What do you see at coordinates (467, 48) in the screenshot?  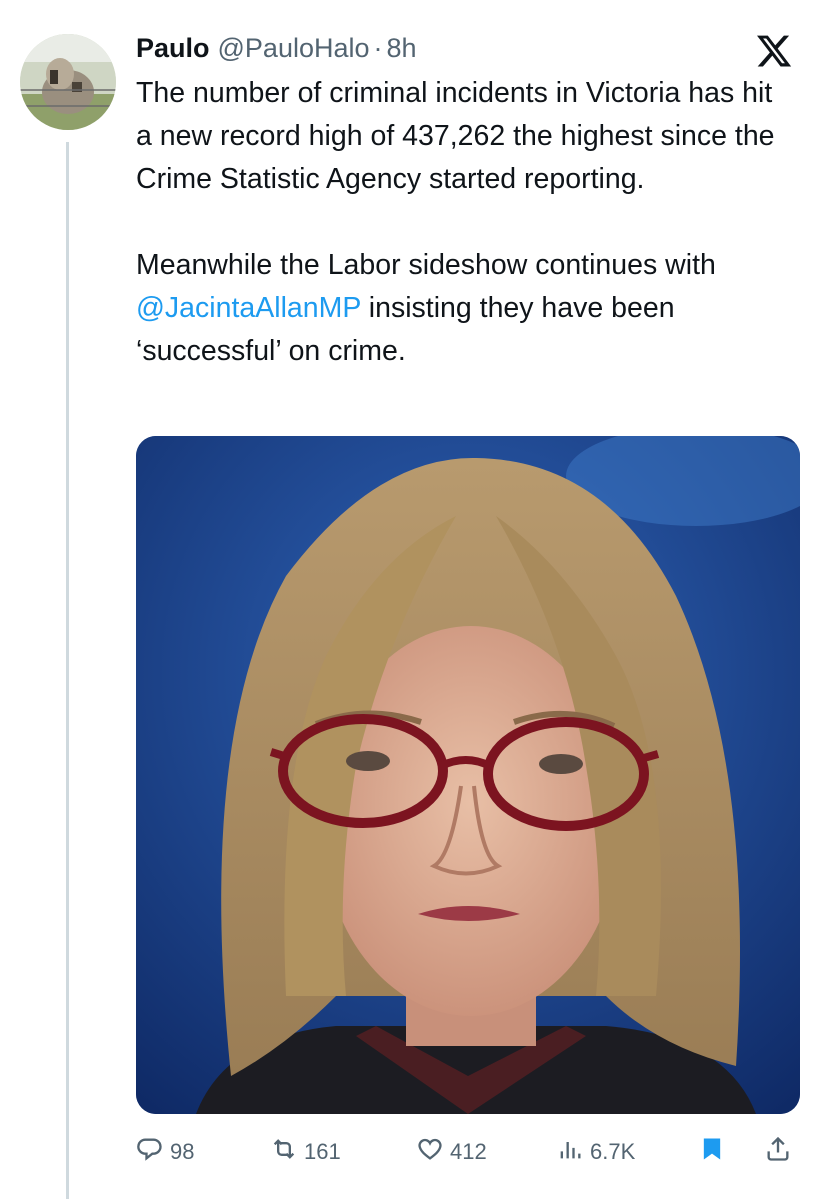 I see `tweet-header: Paulo @PauloHalo · 8h` at bounding box center [467, 48].